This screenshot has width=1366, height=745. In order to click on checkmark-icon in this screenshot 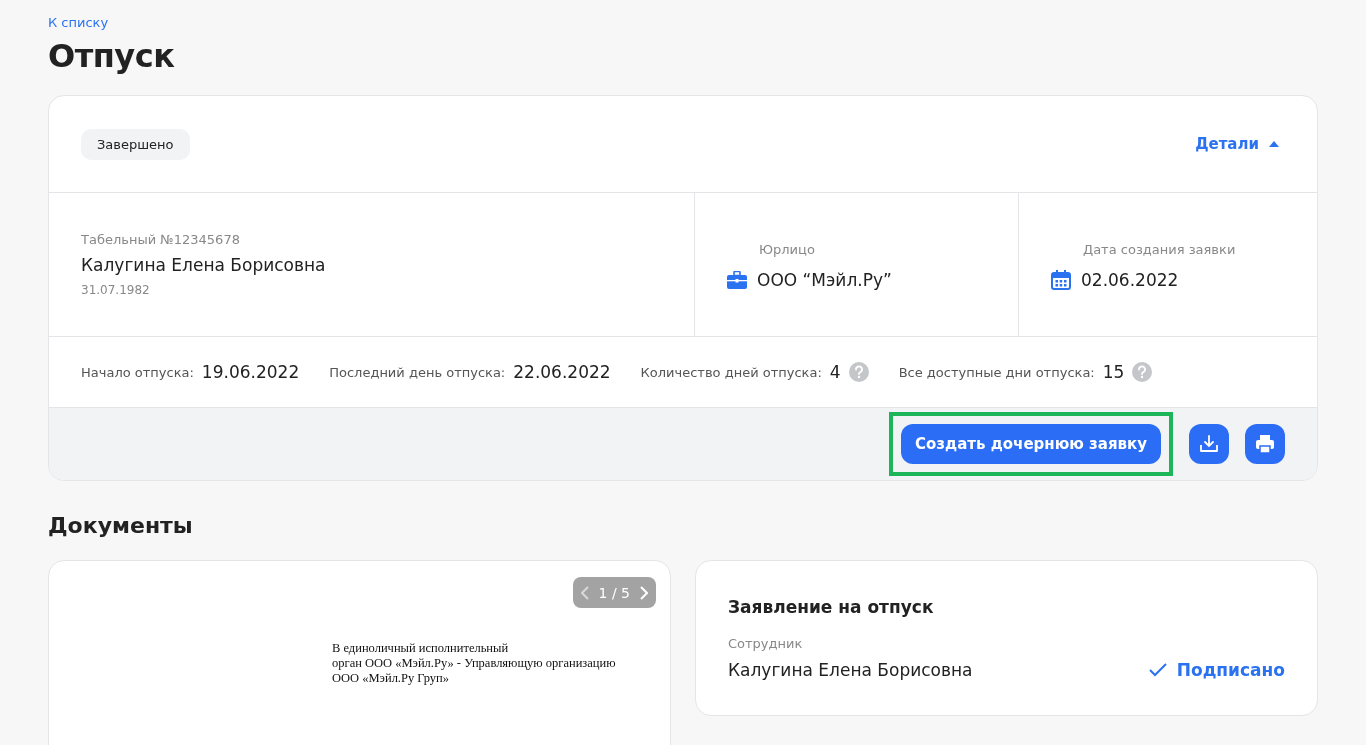, I will do `click(1157, 669)`.